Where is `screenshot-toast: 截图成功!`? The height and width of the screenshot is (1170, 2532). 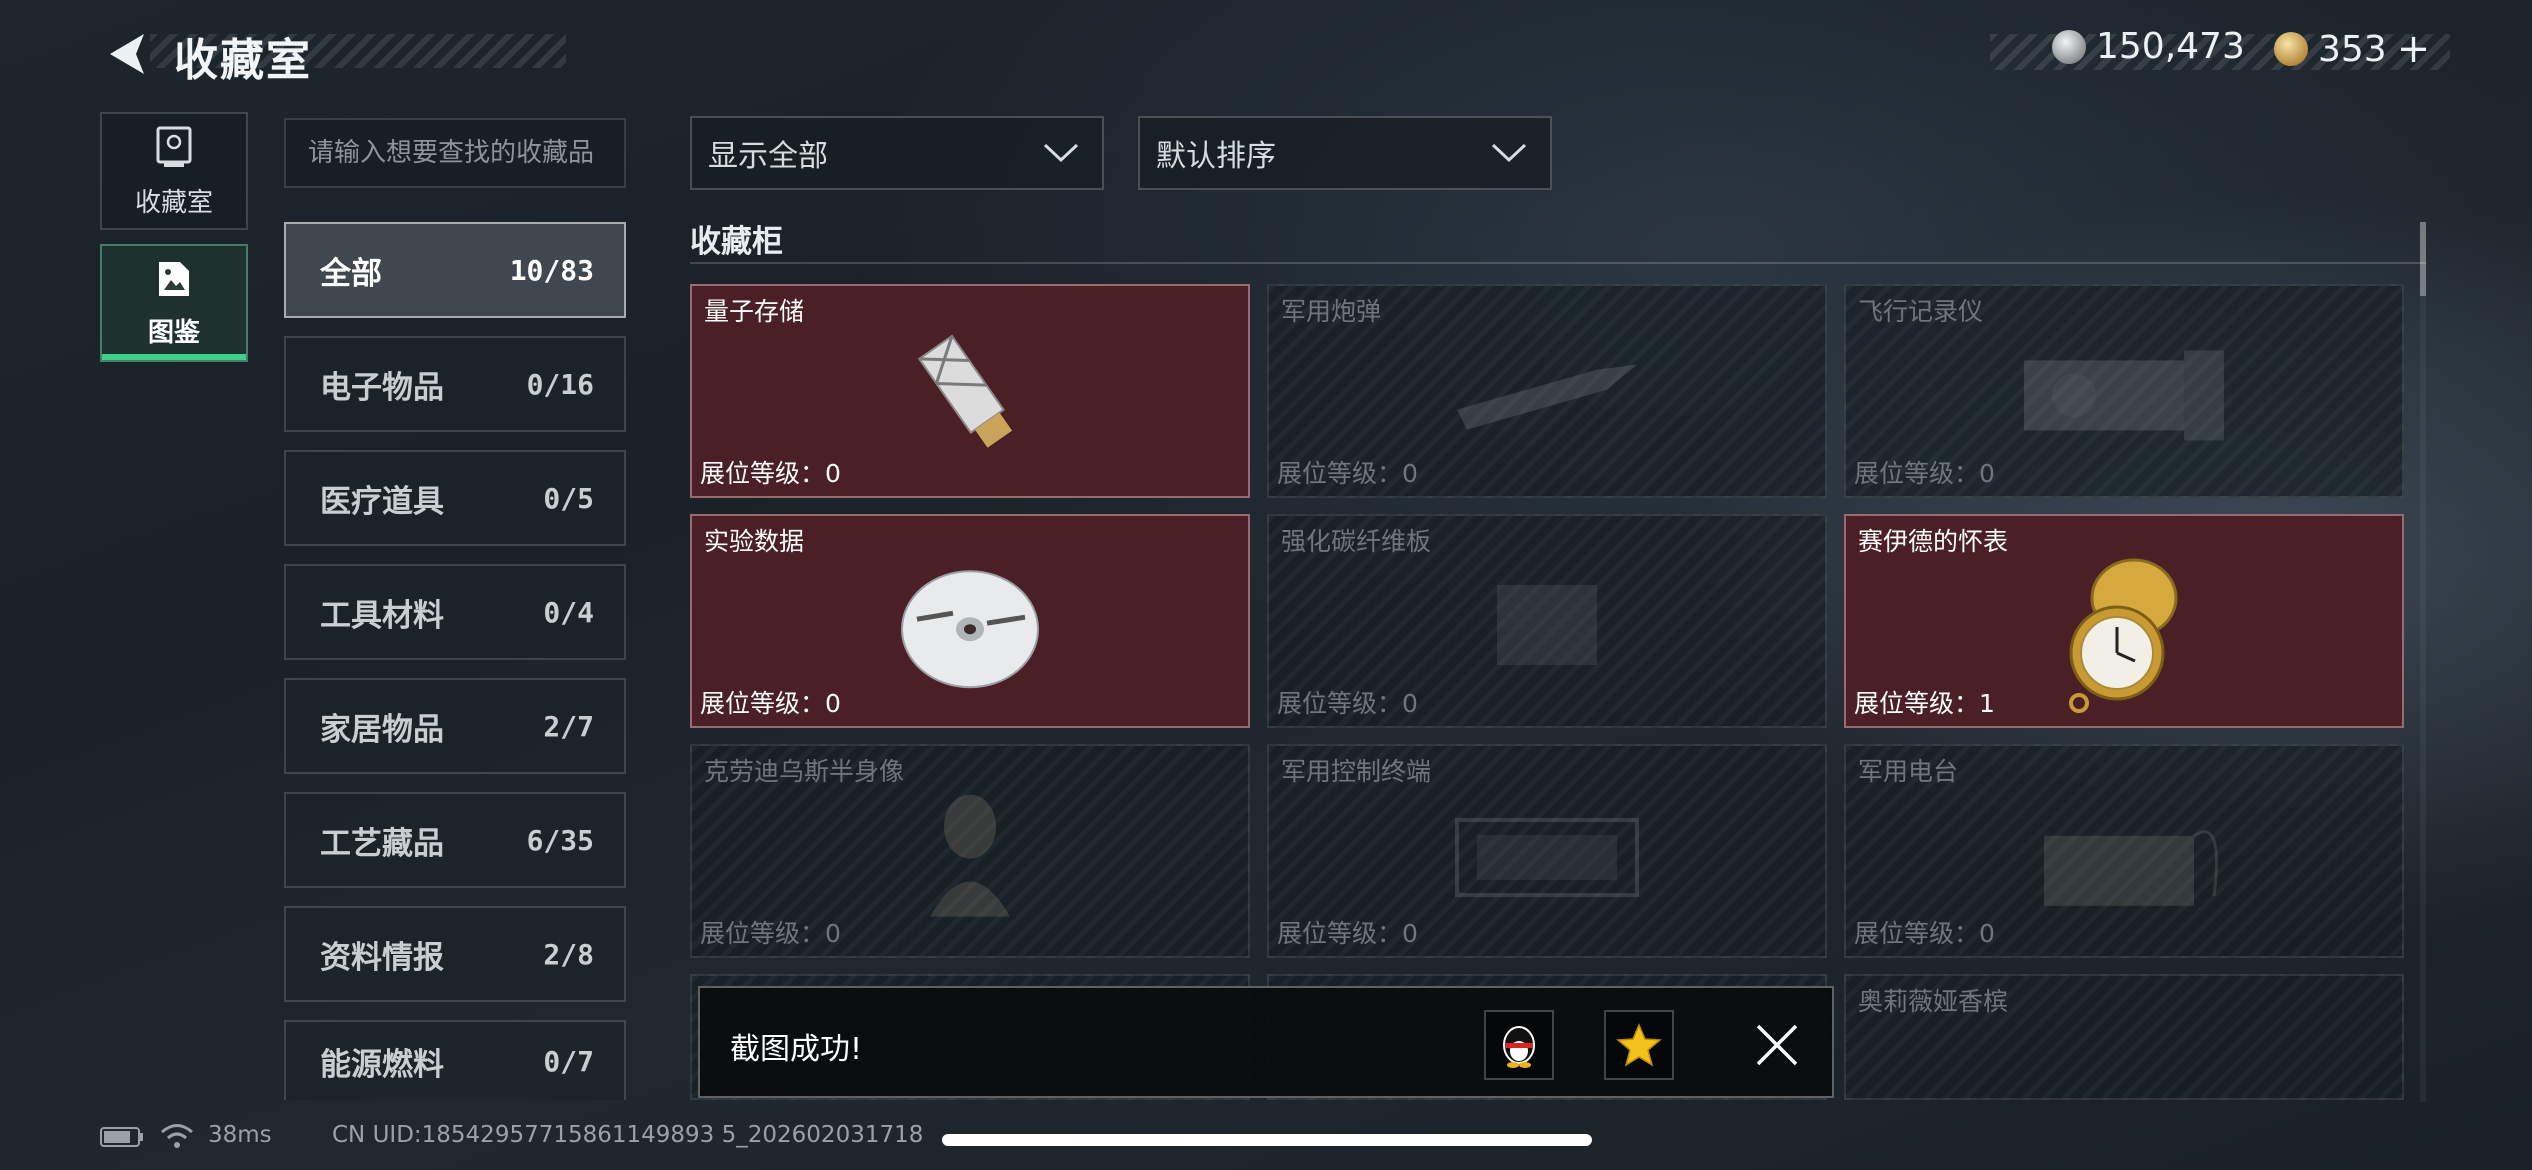 screenshot-toast: 截图成功! is located at coordinates (1266, 1042).